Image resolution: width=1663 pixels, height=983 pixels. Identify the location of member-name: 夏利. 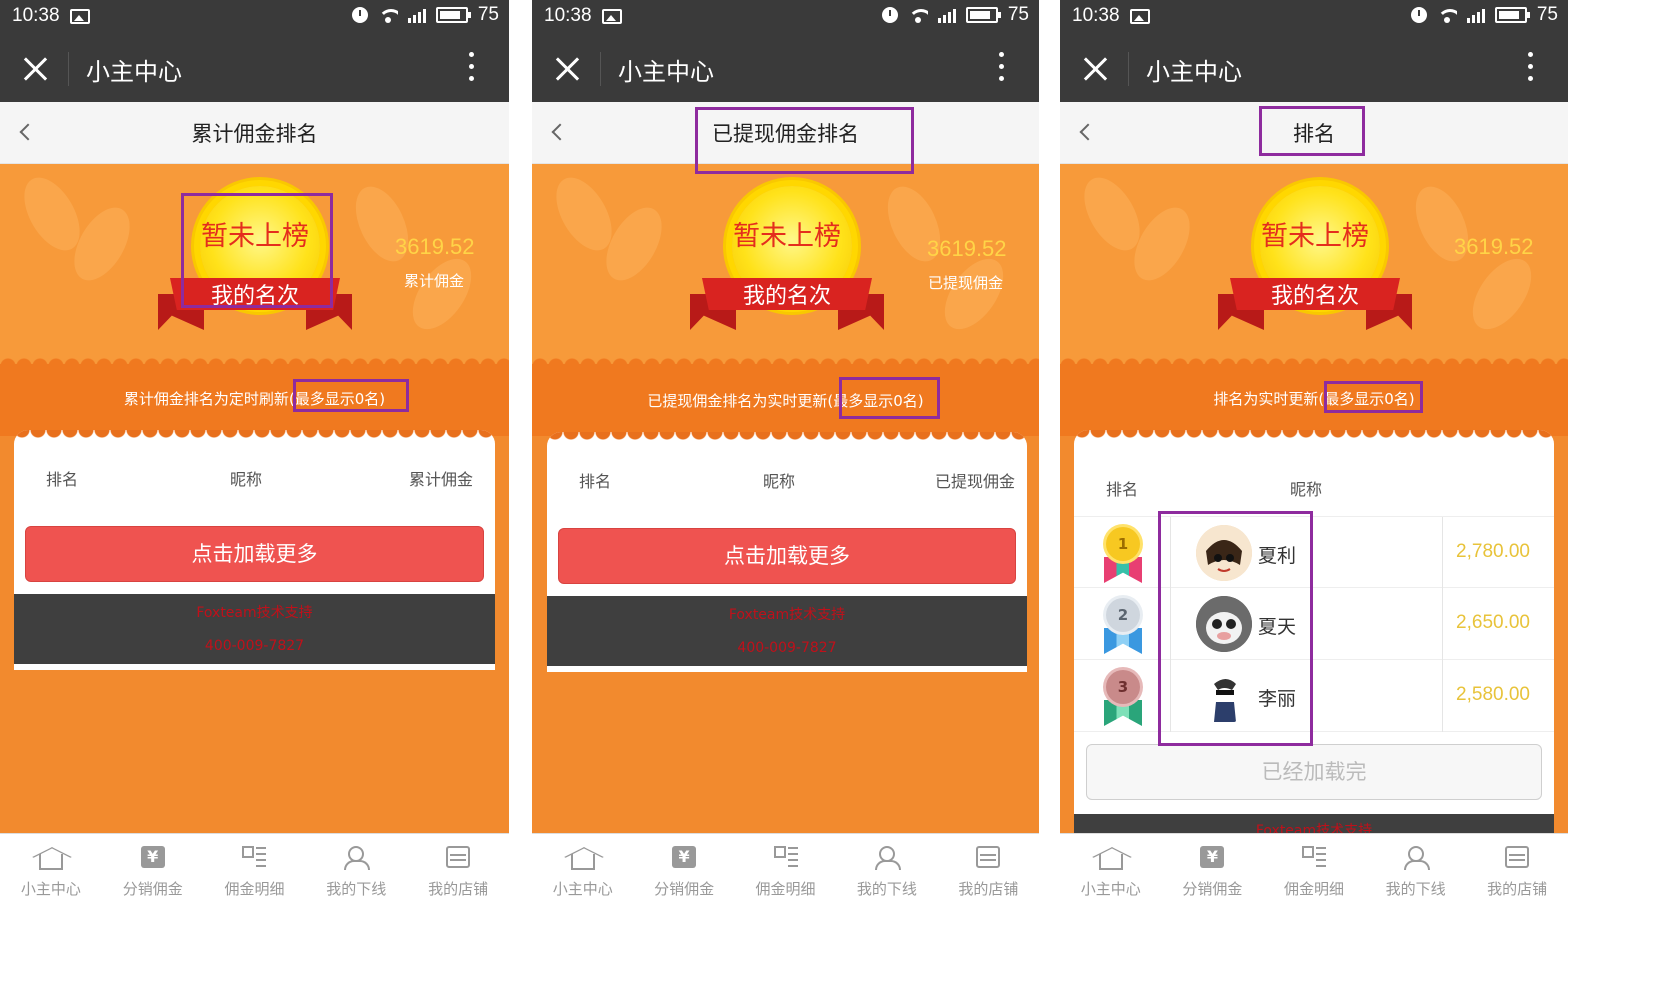
(1277, 556).